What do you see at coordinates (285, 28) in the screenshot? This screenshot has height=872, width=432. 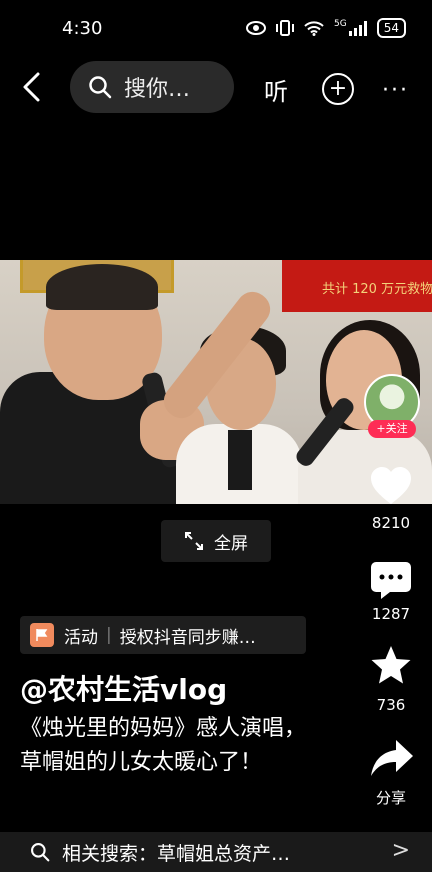 I see `vibrate-icon` at bounding box center [285, 28].